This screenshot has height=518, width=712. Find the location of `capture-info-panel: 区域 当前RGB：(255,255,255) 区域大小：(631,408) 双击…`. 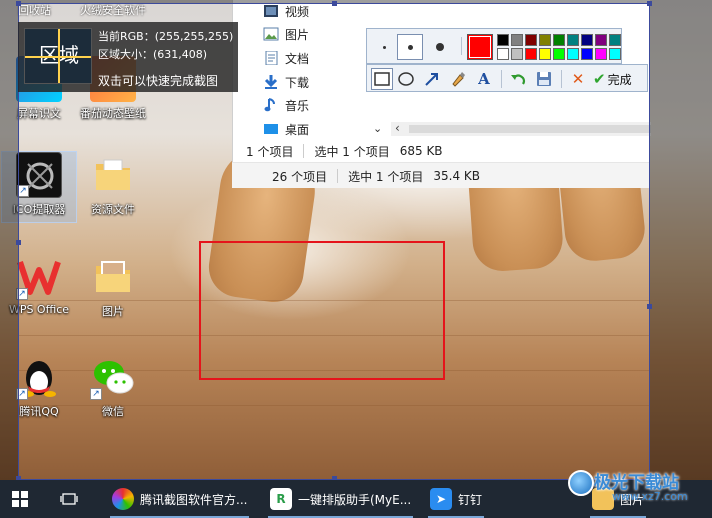

capture-info-panel: 区域 当前RGB：(255,255,255) 区域大小：(631,408) 双击… is located at coordinates (128, 57).